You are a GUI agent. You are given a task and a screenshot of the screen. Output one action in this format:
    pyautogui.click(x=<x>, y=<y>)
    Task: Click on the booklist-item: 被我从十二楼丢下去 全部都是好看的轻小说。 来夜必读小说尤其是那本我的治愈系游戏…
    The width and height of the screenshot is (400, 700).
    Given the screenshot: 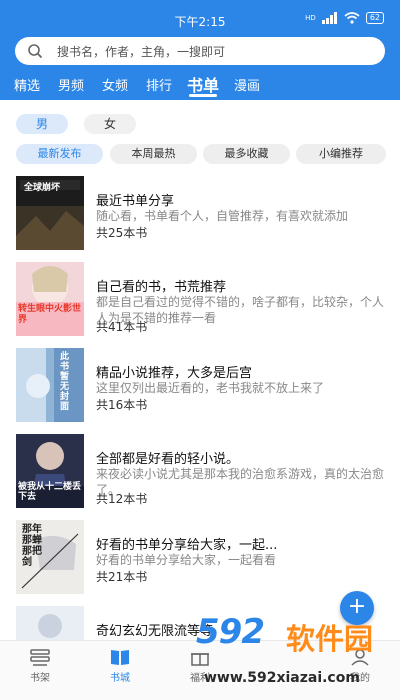 What is the action you would take?
    pyautogui.click(x=200, y=470)
    